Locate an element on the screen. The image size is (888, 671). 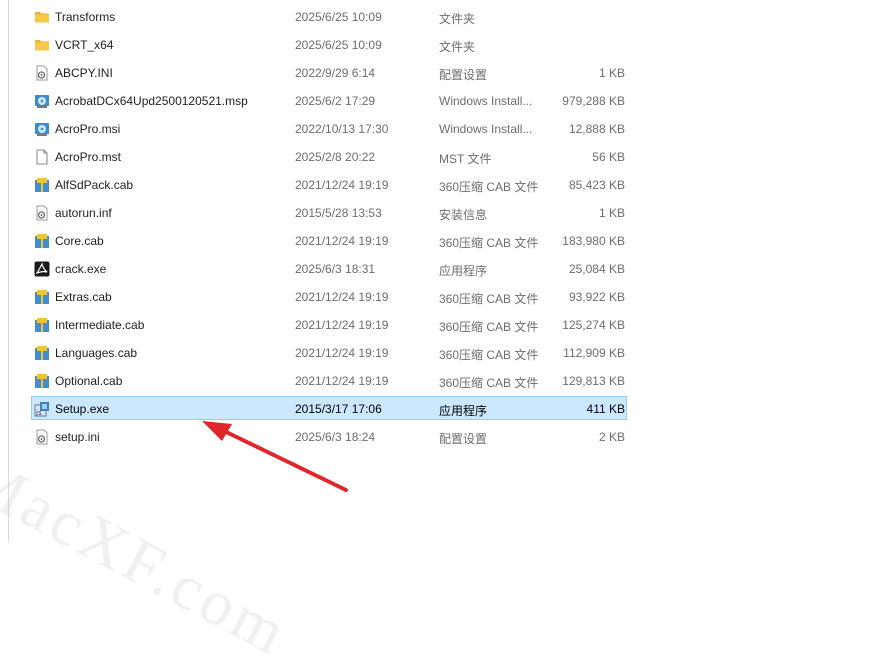
file-size: 129,813 KB is located at coordinates (593, 381).